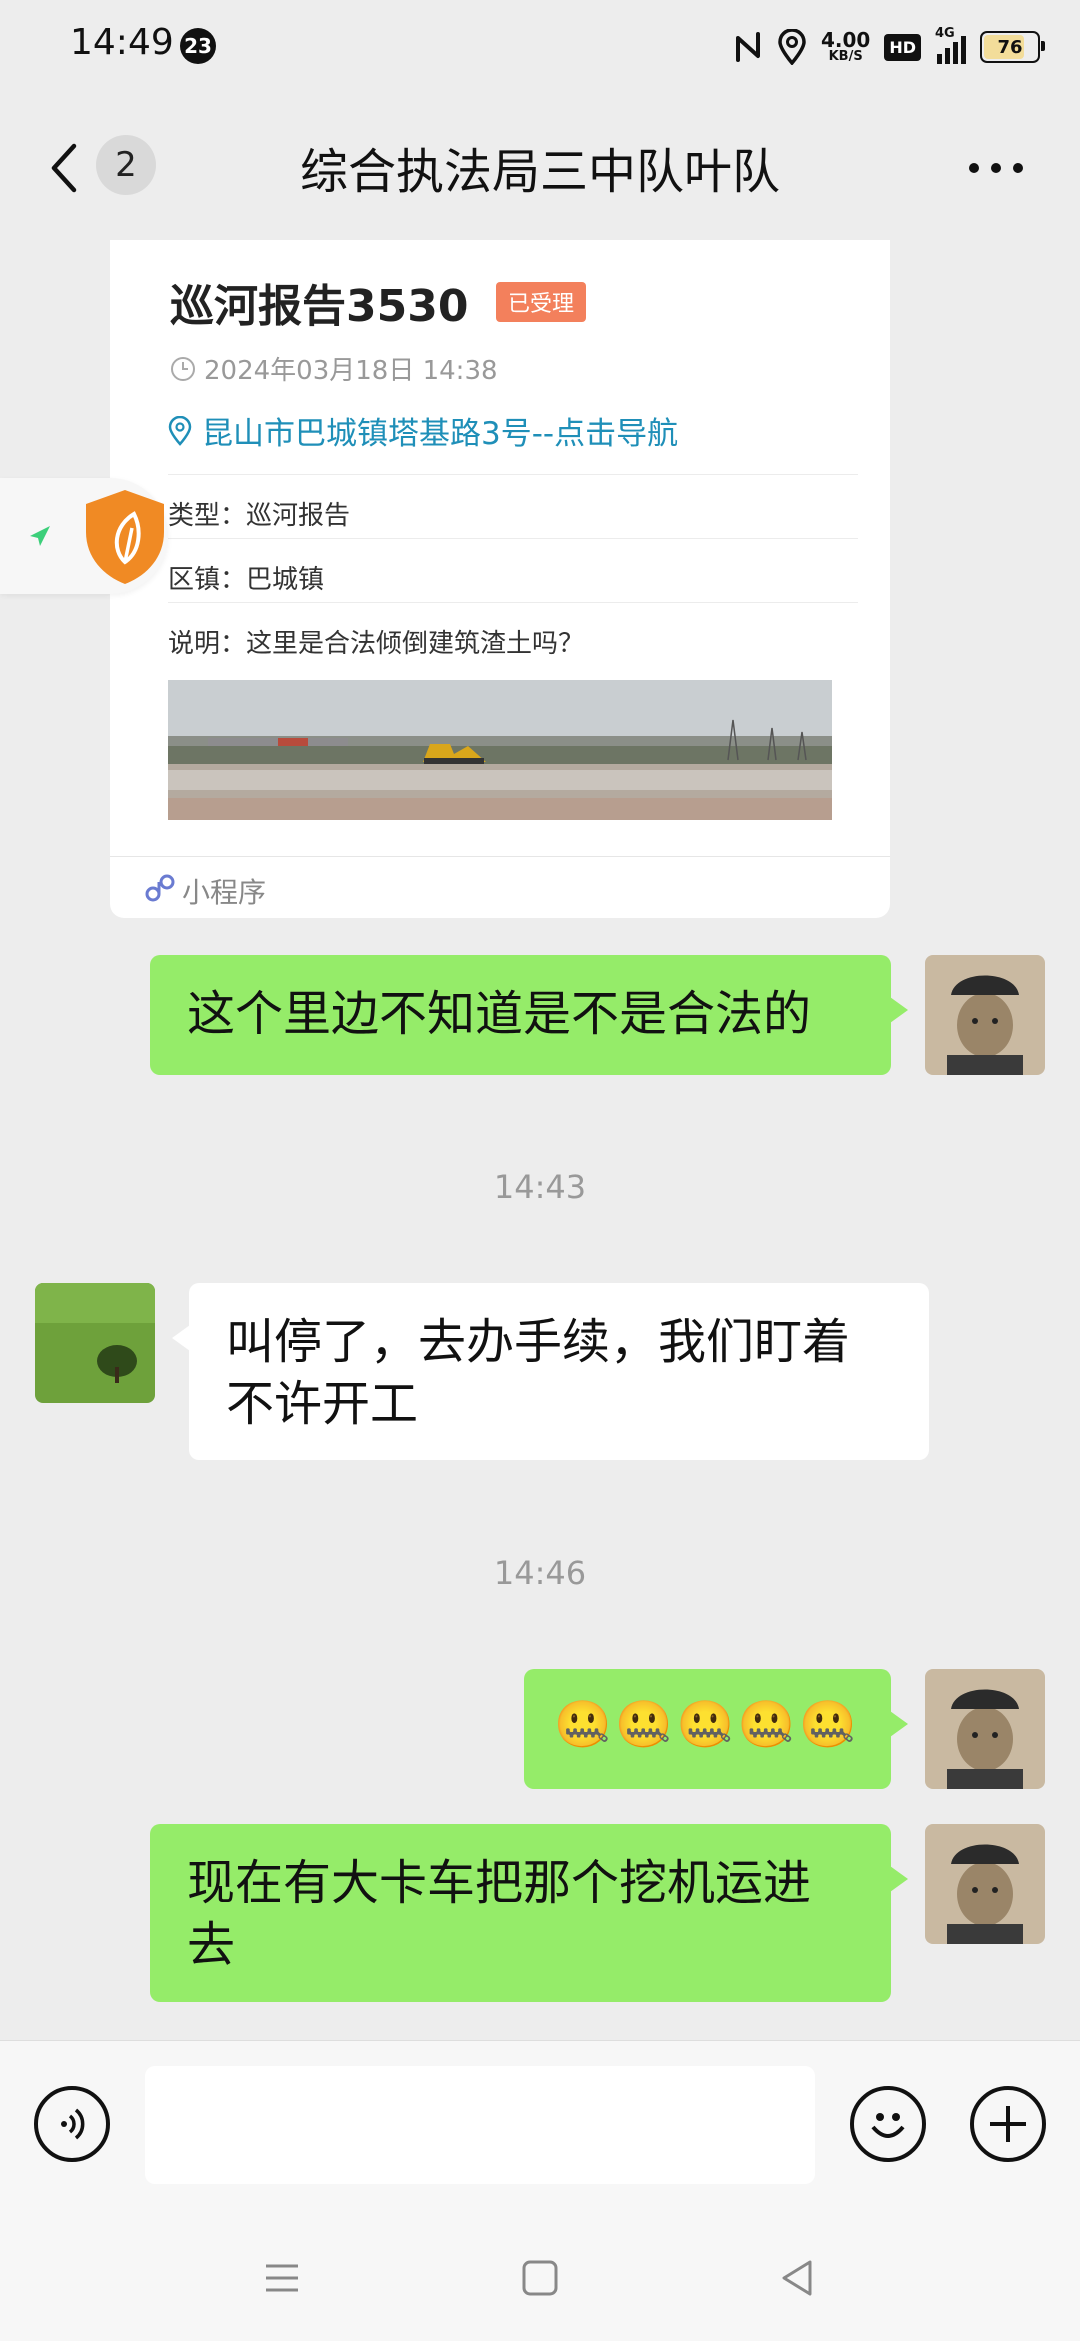  What do you see at coordinates (540, 47) in the screenshot?
I see `status-bar: 14:49 23 4.00 KB/S HD 4G 76` at bounding box center [540, 47].